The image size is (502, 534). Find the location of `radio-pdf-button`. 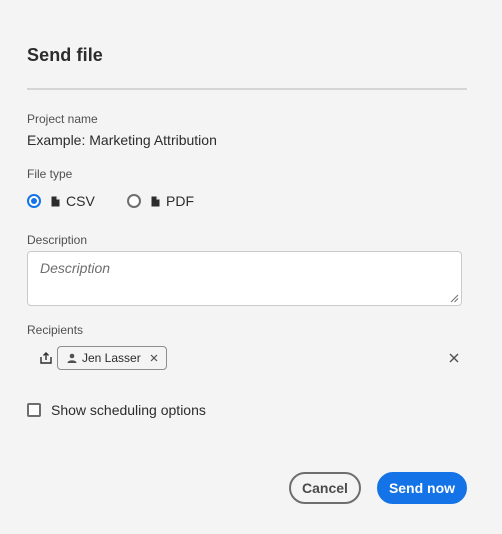

radio-pdf-button is located at coordinates (134, 201).